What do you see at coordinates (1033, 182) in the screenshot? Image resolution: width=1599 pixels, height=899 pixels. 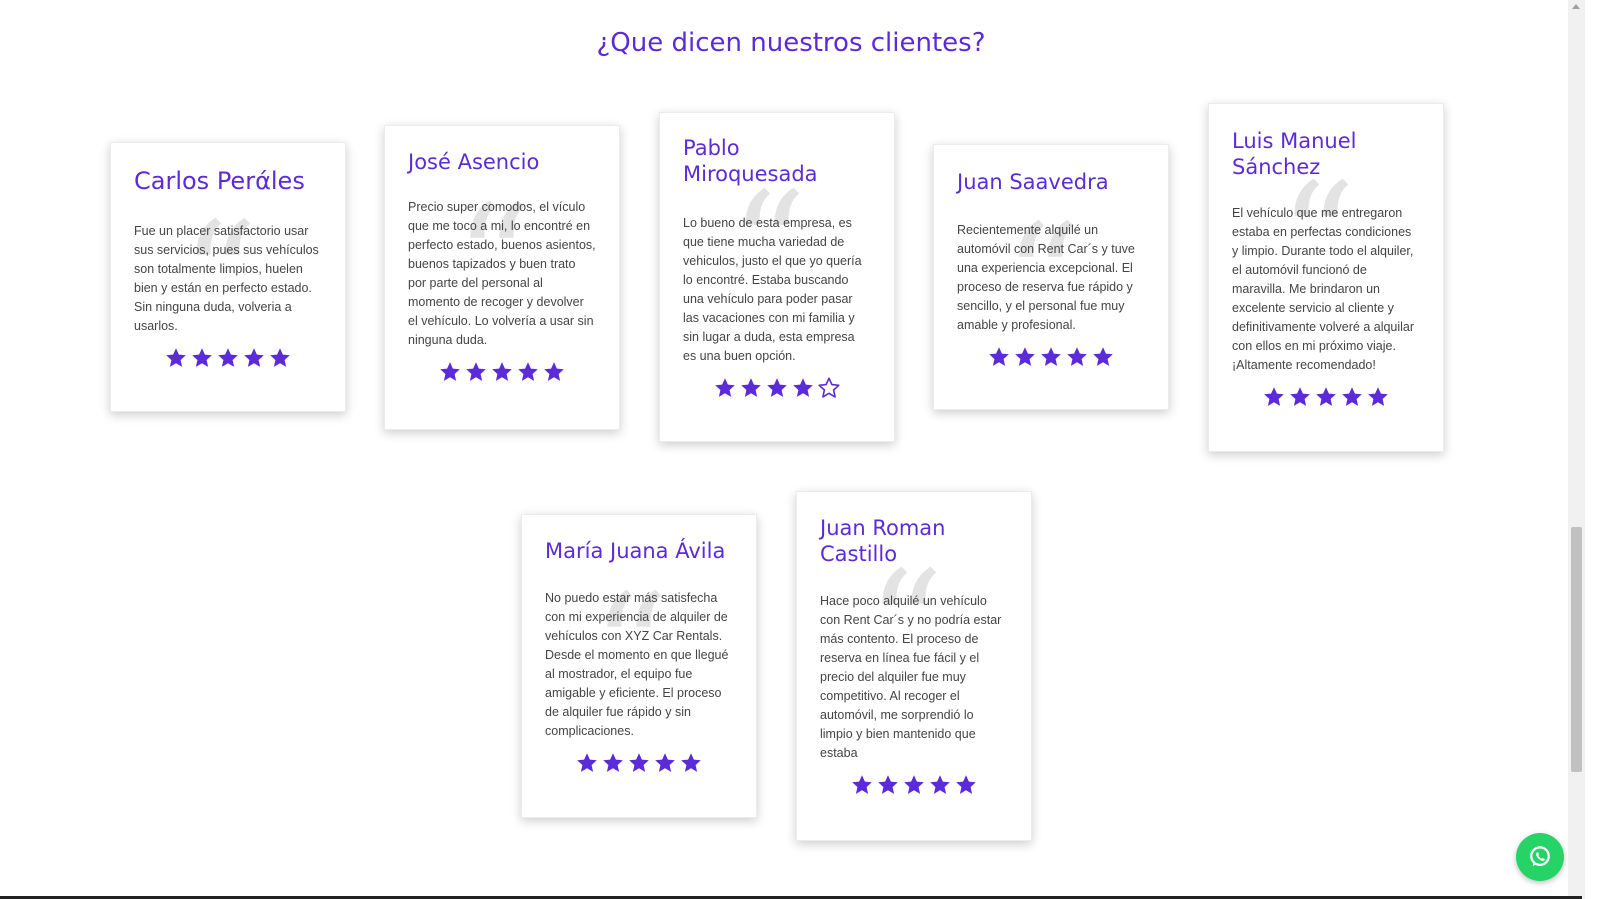 I see `testimonial-name: Juan Saavedra` at bounding box center [1033, 182].